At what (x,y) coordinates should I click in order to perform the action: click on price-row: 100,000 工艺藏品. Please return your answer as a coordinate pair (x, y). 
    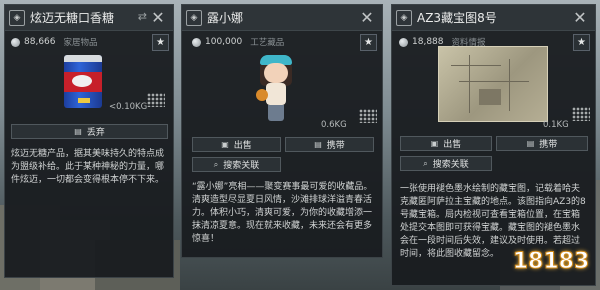
    Looking at the image, I should click on (238, 42).